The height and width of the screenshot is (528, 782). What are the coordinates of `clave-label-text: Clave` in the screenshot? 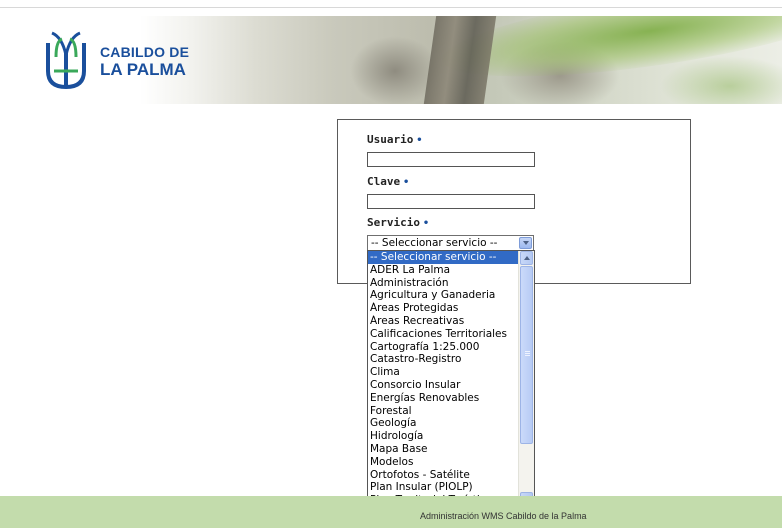 It's located at (384, 181).